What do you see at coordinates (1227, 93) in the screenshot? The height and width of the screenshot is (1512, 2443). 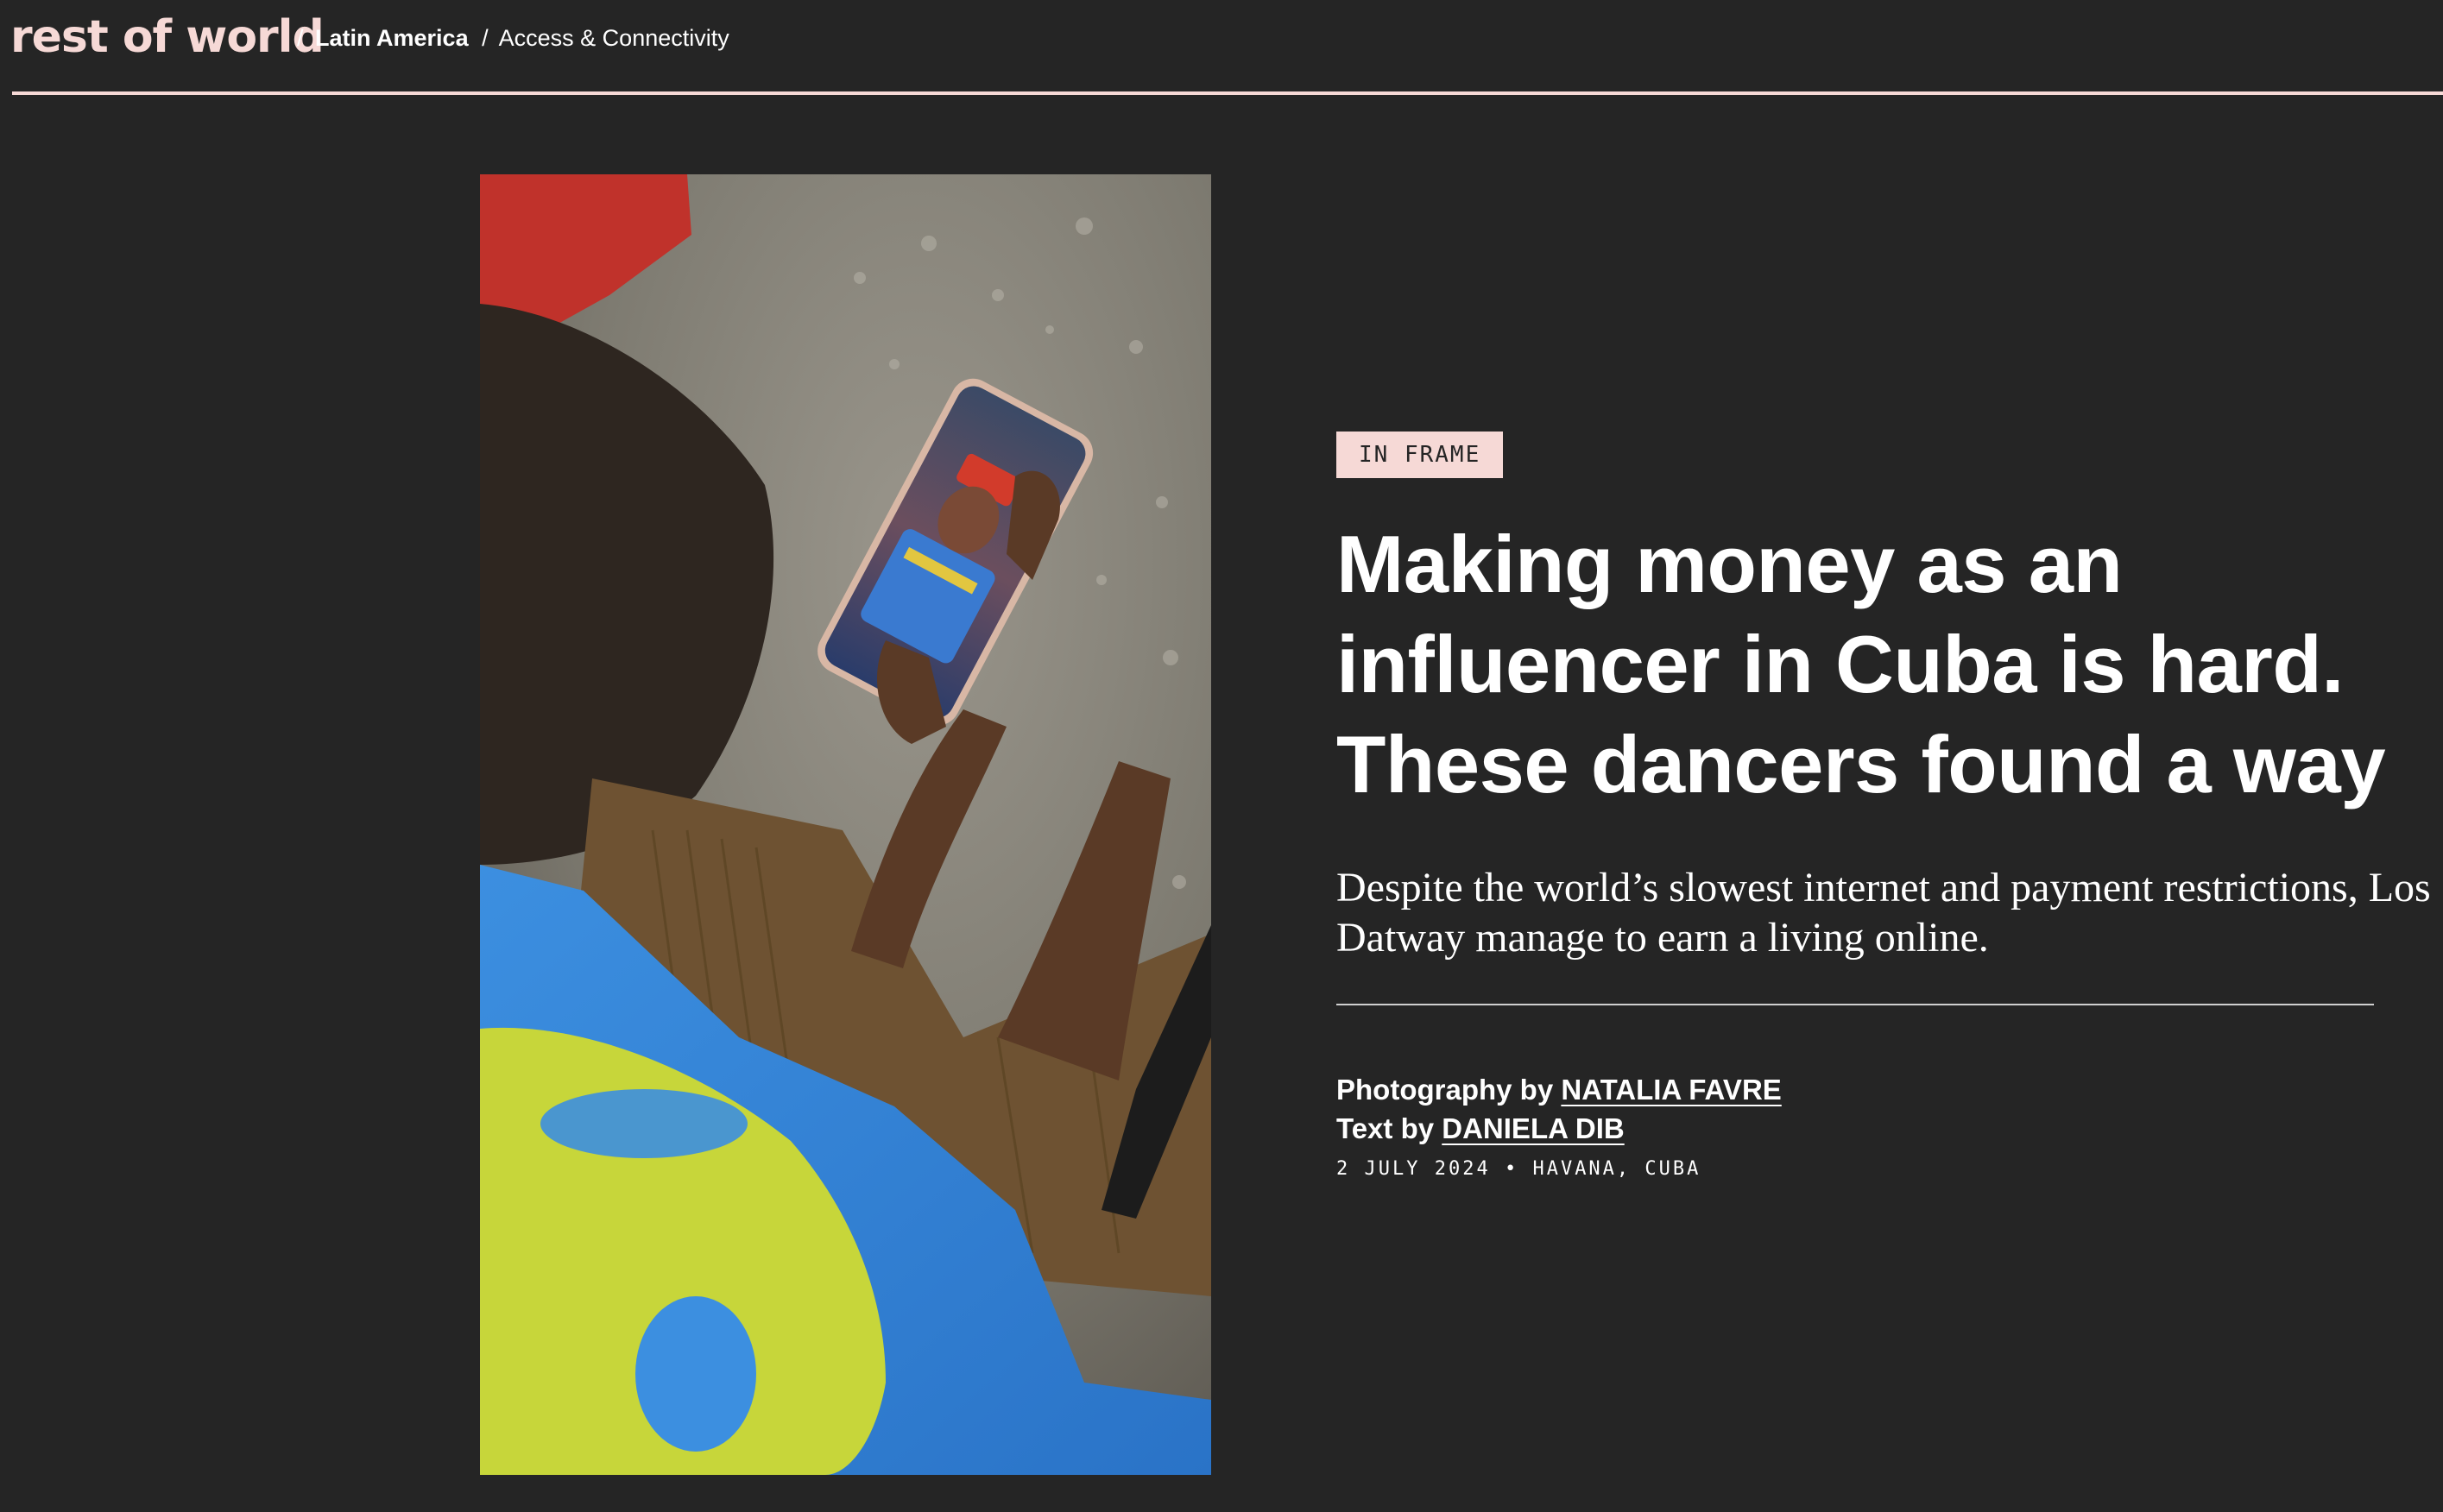 I see `header-divider` at bounding box center [1227, 93].